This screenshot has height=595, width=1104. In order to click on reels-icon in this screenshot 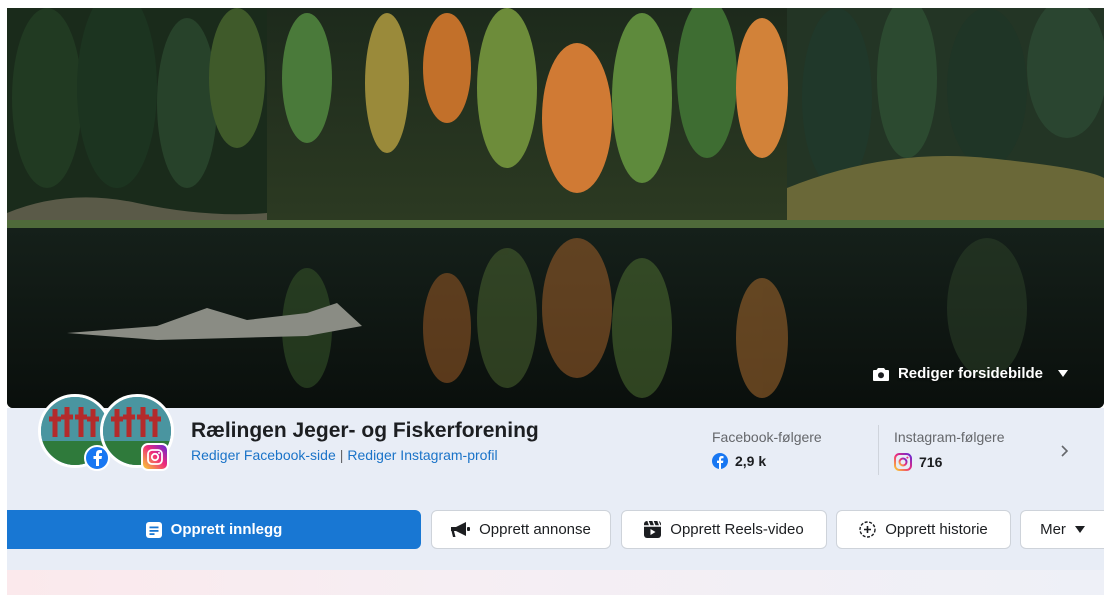, I will do `click(653, 529)`.